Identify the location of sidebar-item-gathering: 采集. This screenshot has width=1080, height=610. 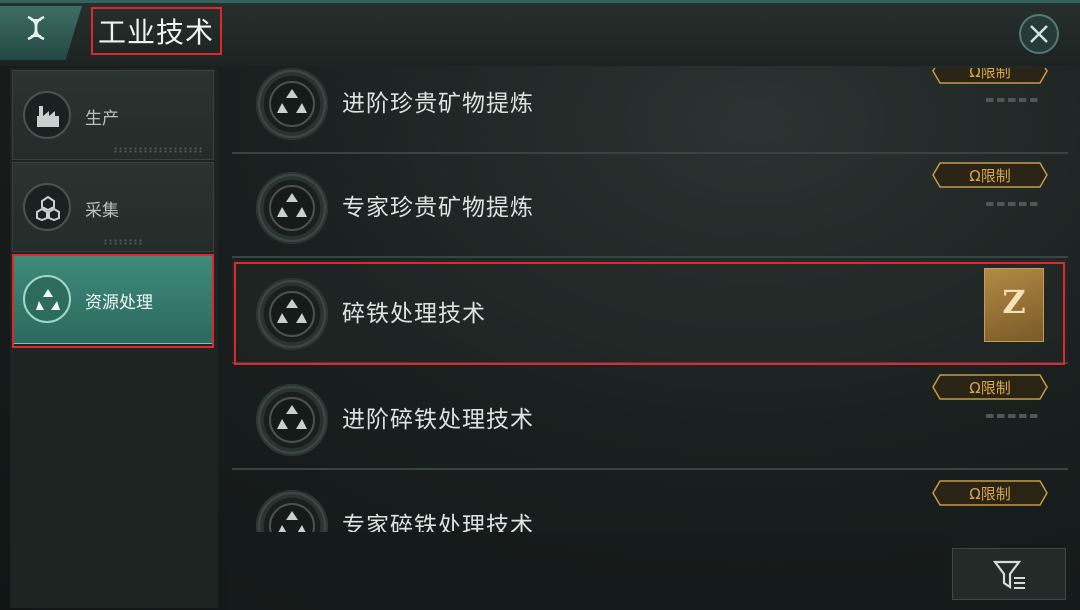
(113, 207).